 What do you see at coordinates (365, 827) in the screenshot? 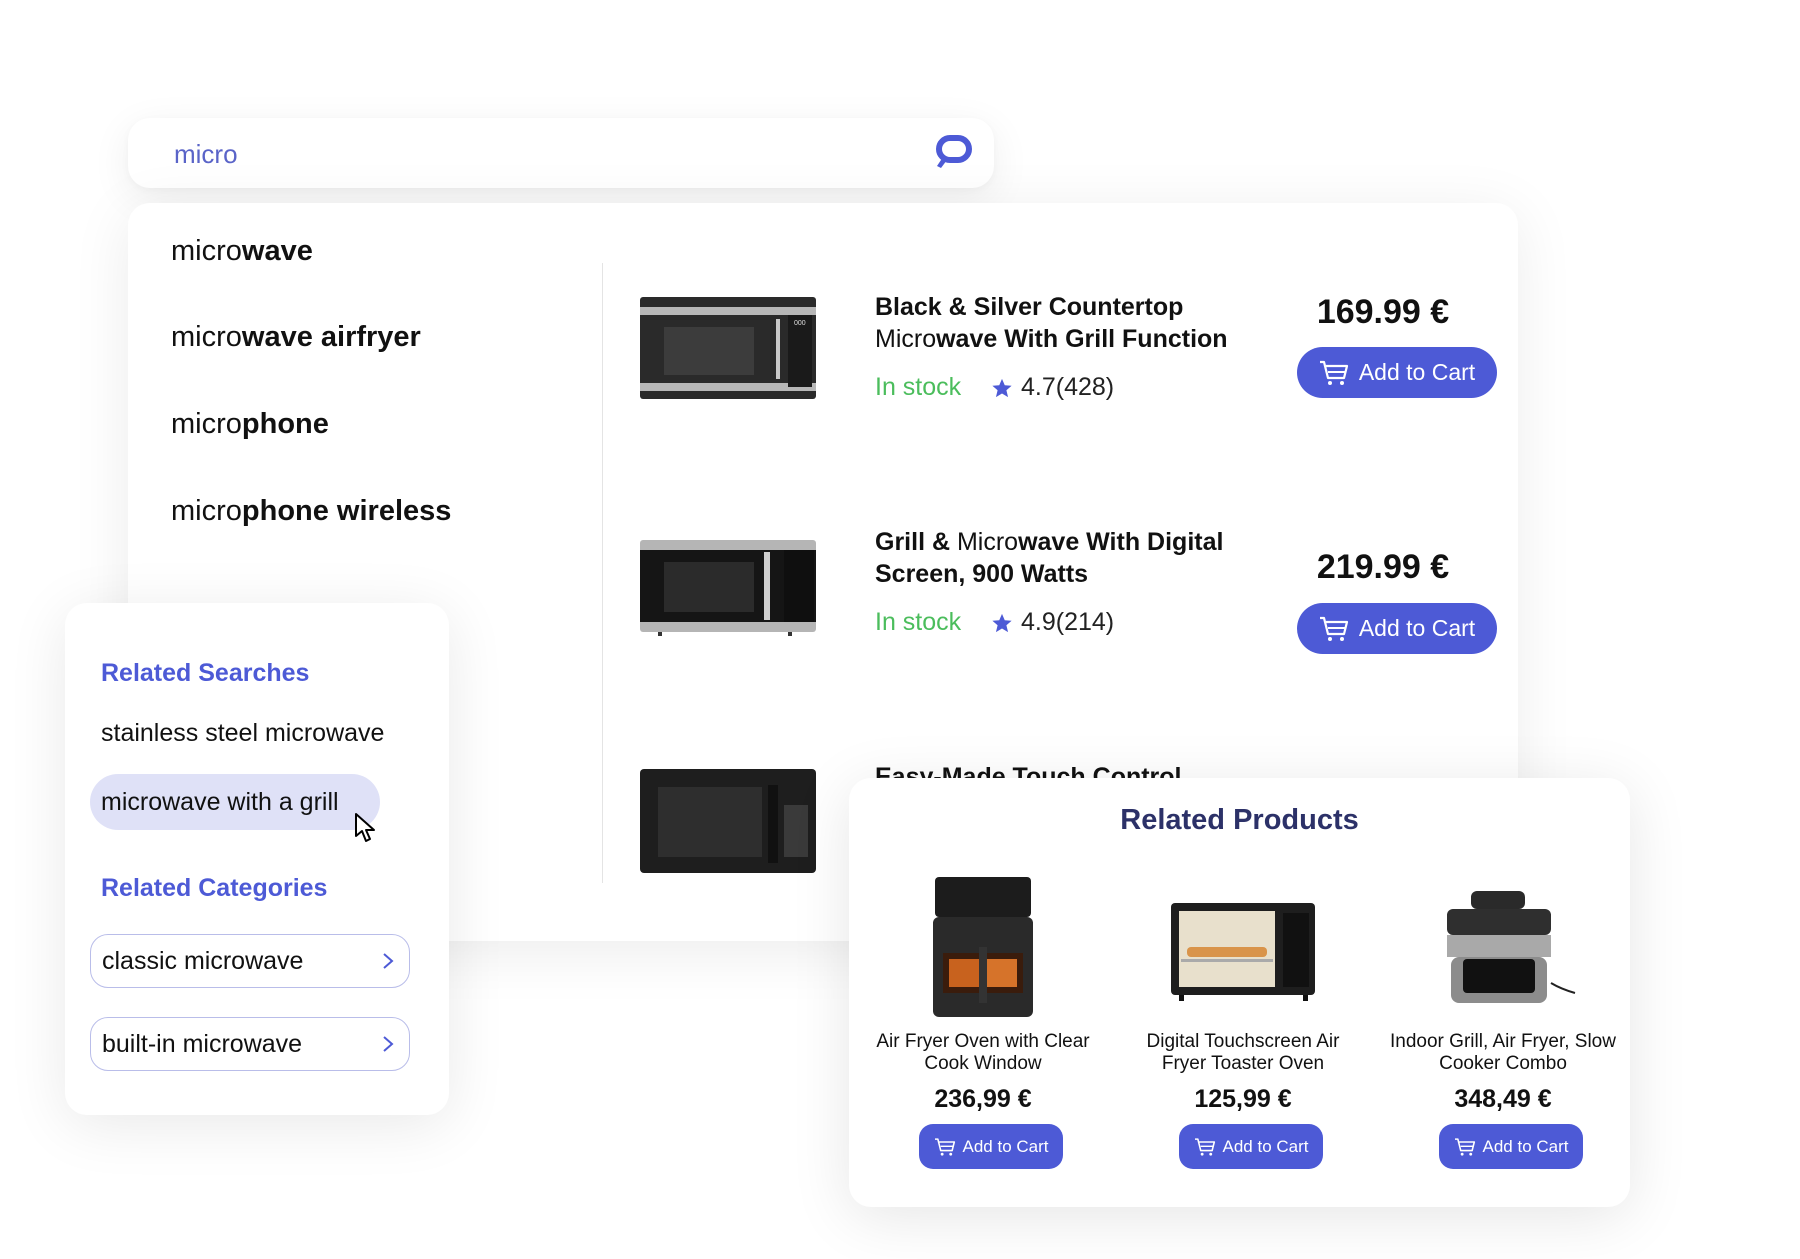
I see `mouse-cursor-icon` at bounding box center [365, 827].